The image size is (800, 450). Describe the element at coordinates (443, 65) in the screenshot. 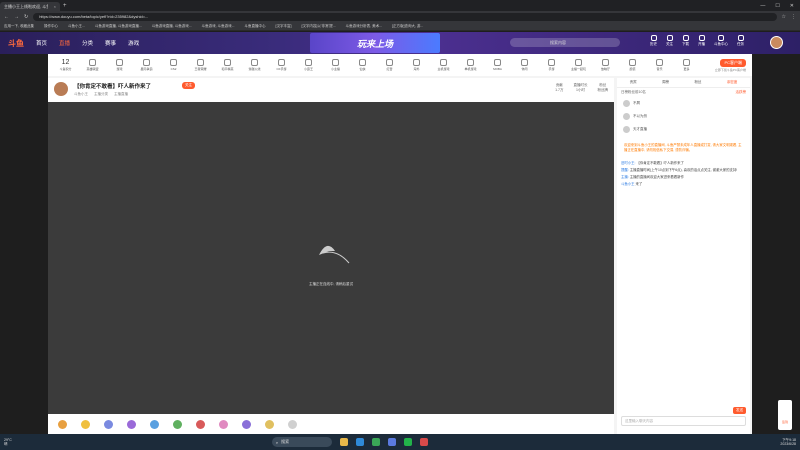

I see `category-item: 主机游戏` at that location.